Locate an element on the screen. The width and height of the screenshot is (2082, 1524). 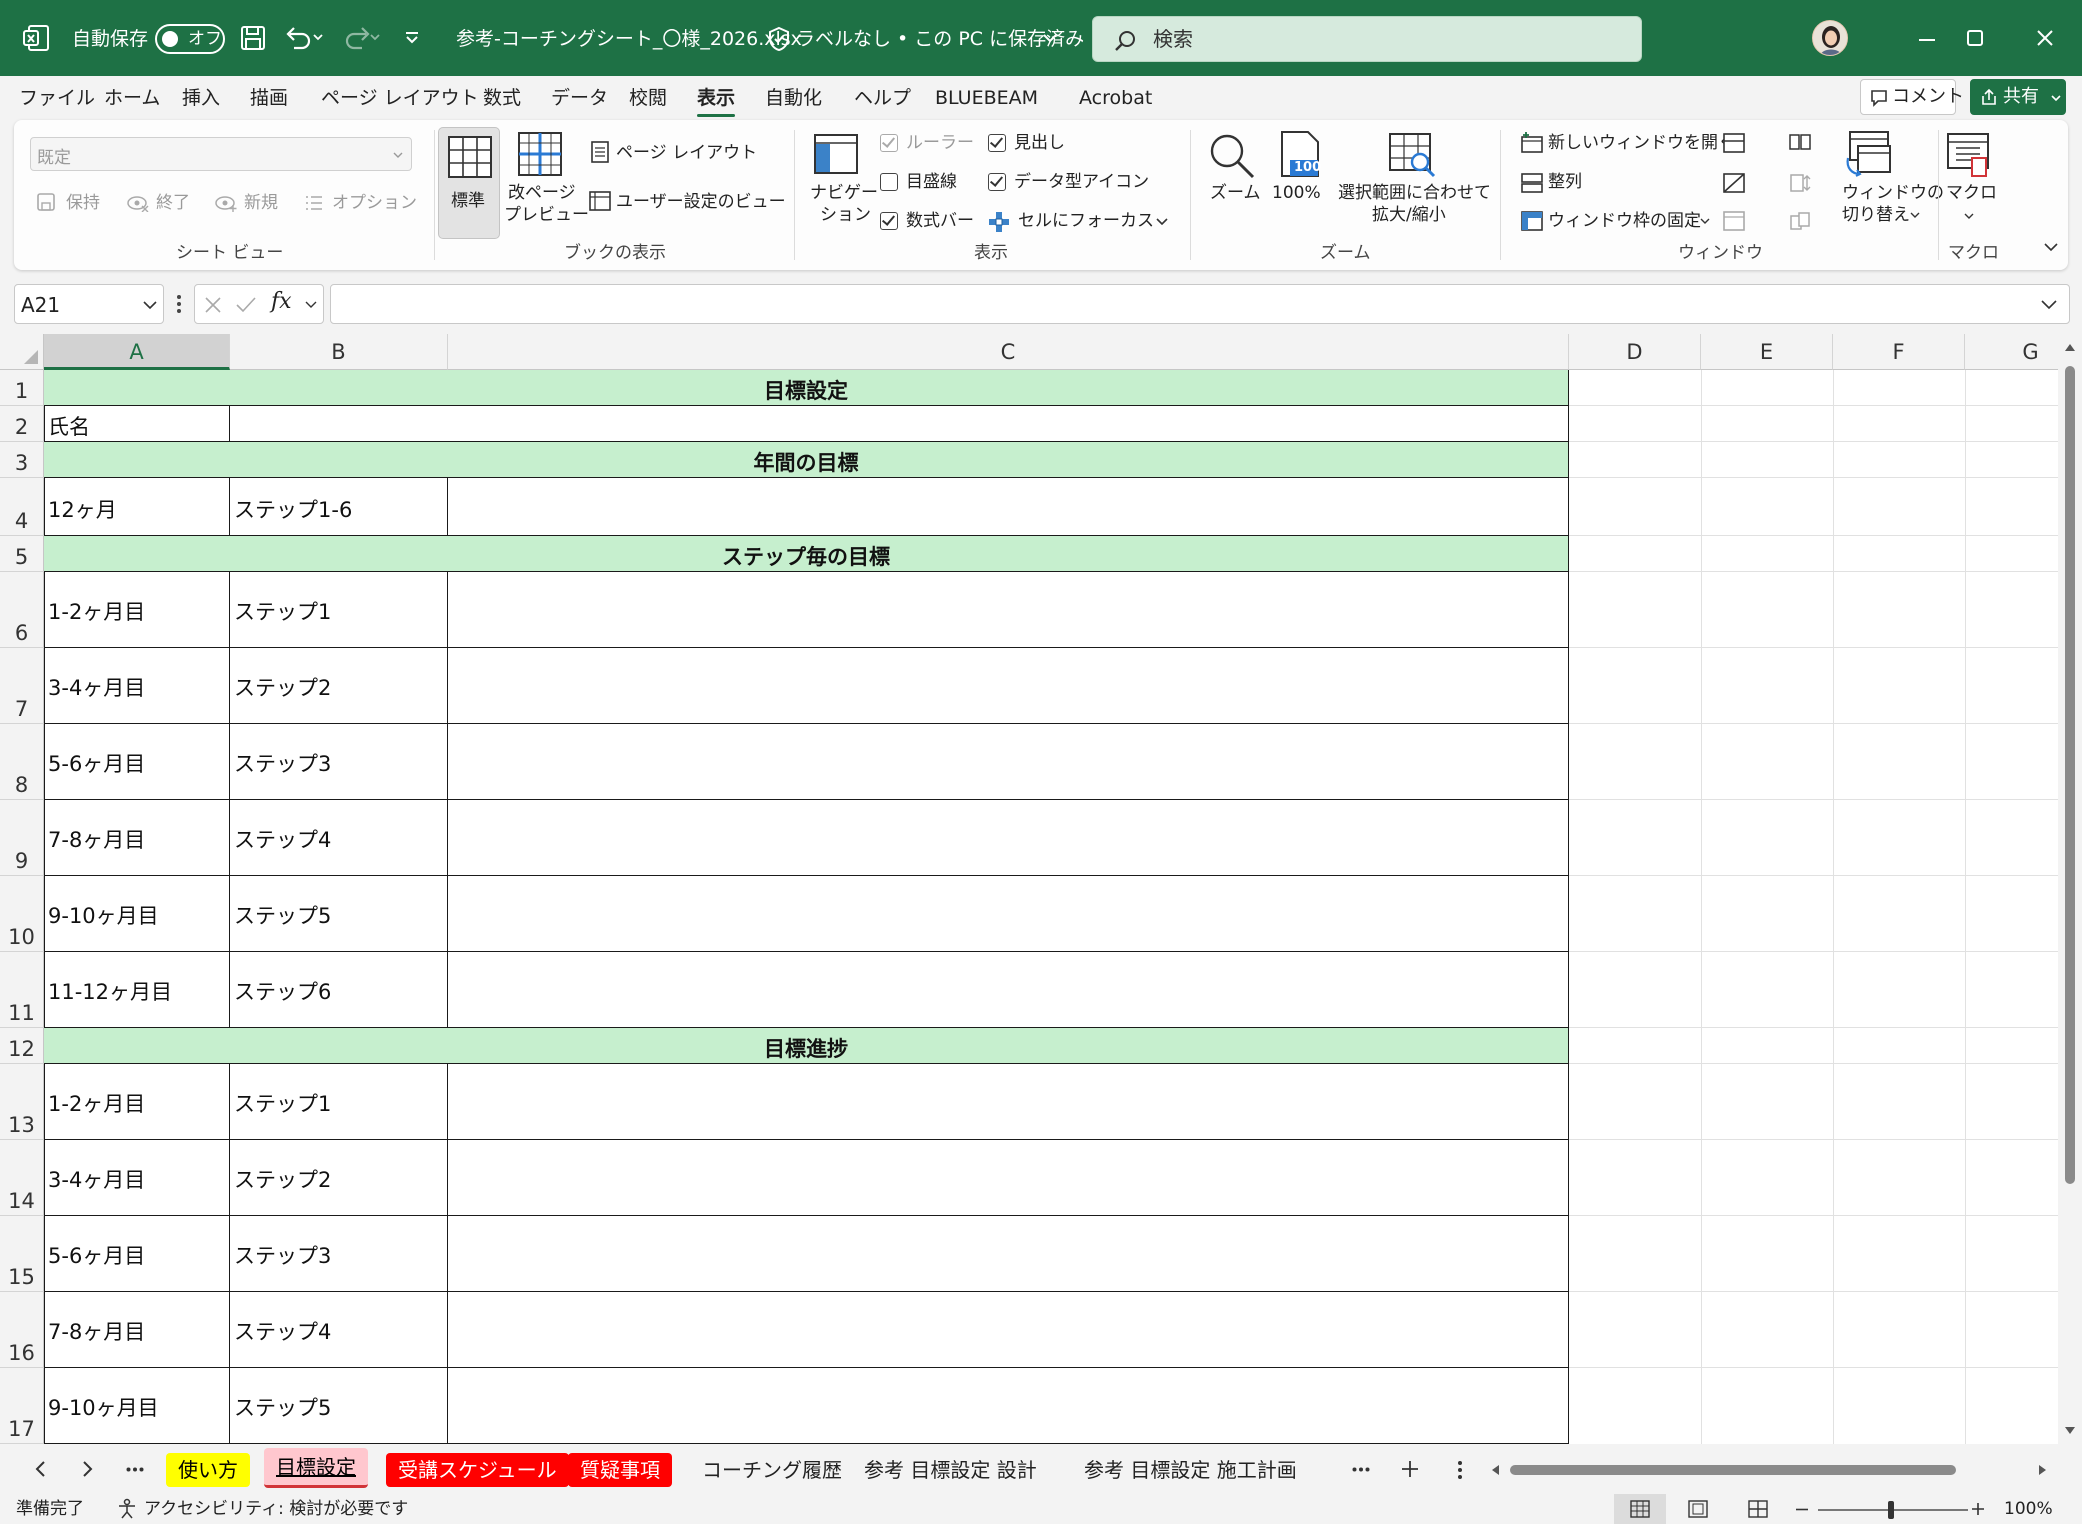
enter-icon is located at coordinates (246, 305).